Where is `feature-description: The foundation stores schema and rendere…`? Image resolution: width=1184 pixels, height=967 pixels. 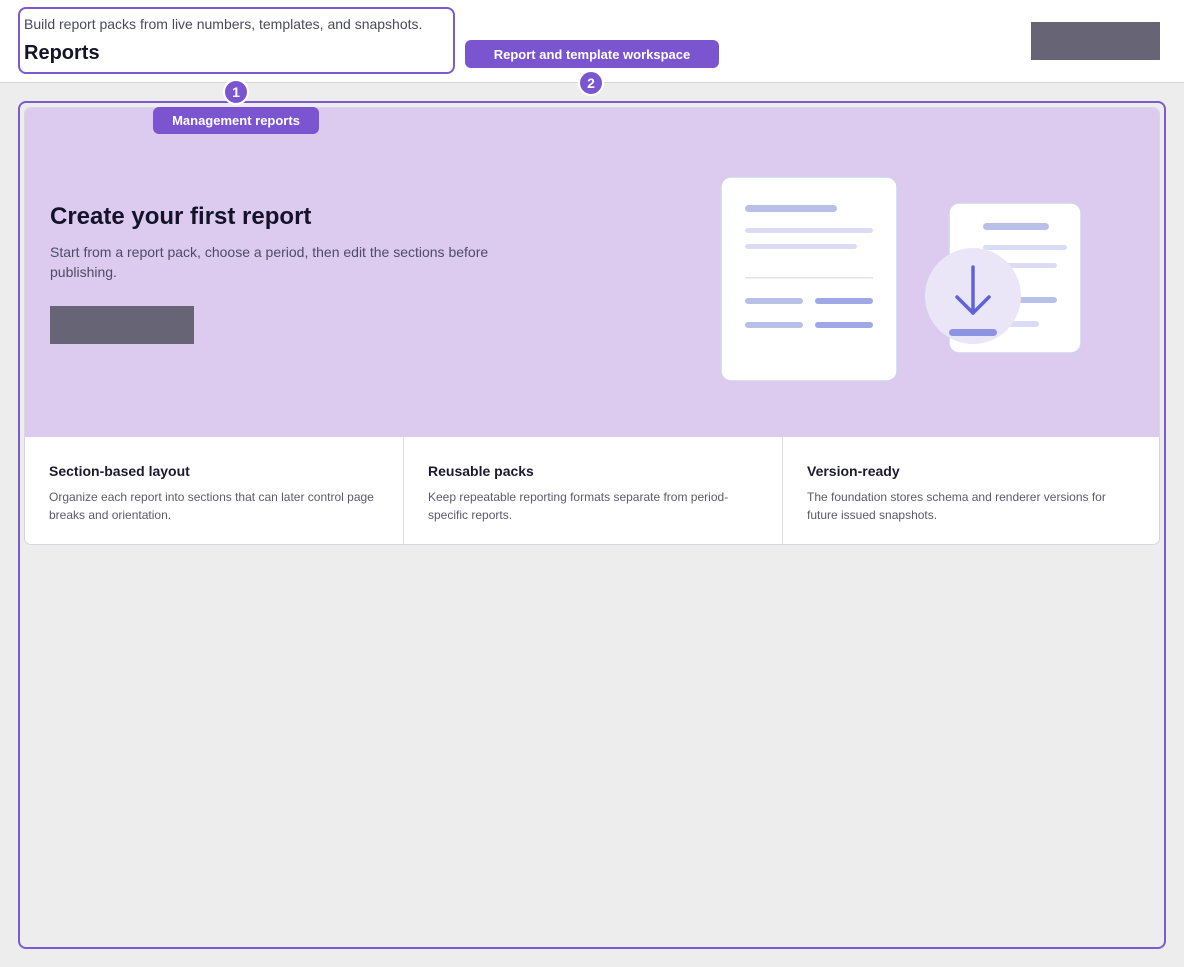
feature-description: The foundation stores schema and rendere… is located at coordinates (956, 506).